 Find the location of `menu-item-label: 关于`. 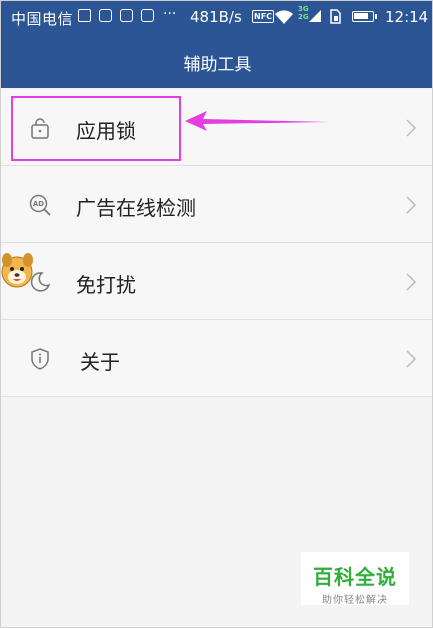

menu-item-label: 关于 is located at coordinates (100, 362).